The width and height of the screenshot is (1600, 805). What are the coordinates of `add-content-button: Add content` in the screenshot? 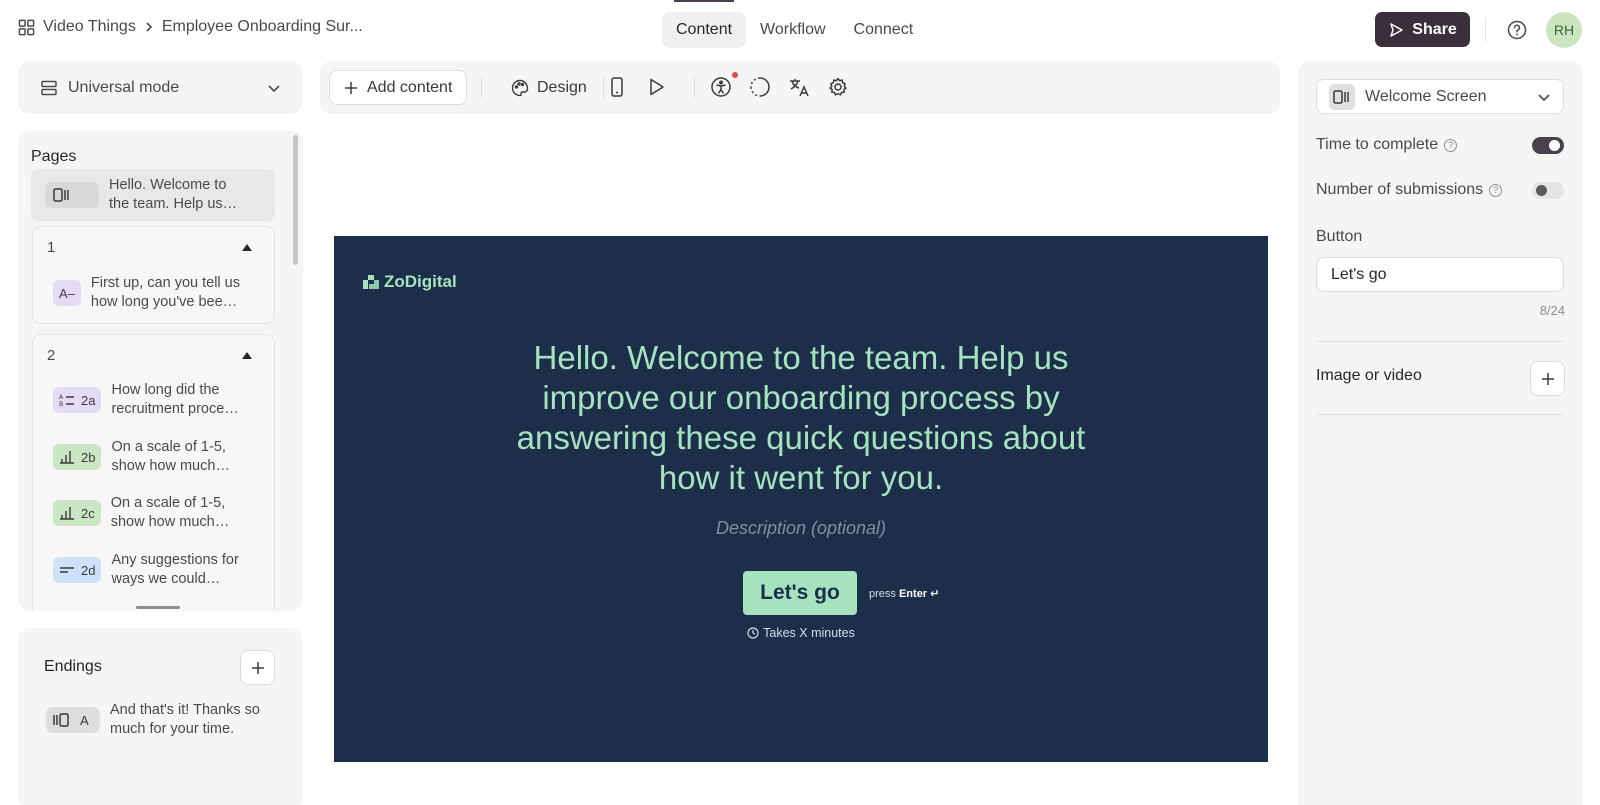 It's located at (398, 87).